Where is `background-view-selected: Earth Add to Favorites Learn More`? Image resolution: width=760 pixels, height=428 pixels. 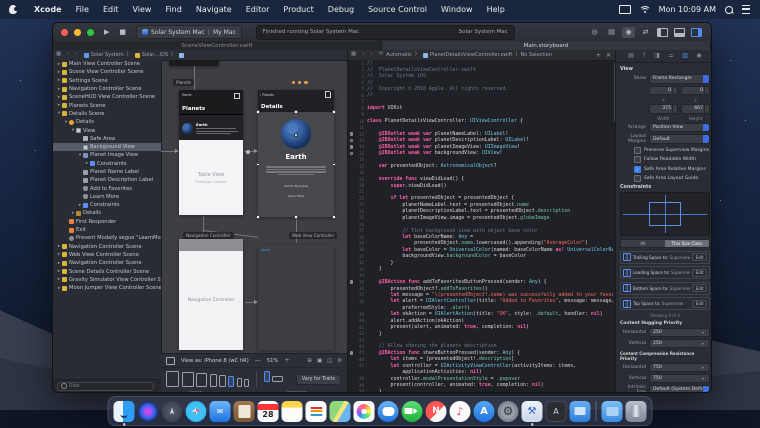 background-view-selected: Earth Add to Favorites Learn More is located at coordinates (296, 164).